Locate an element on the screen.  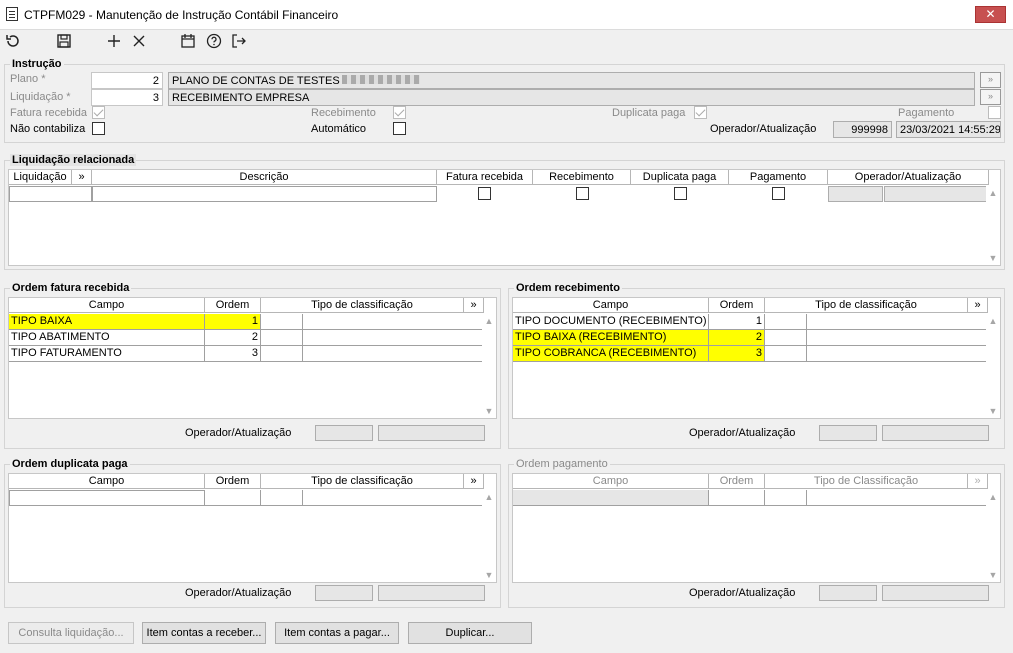
table-row-campo: TIPO FATURAMENTO is located at coordinates (107, 354).